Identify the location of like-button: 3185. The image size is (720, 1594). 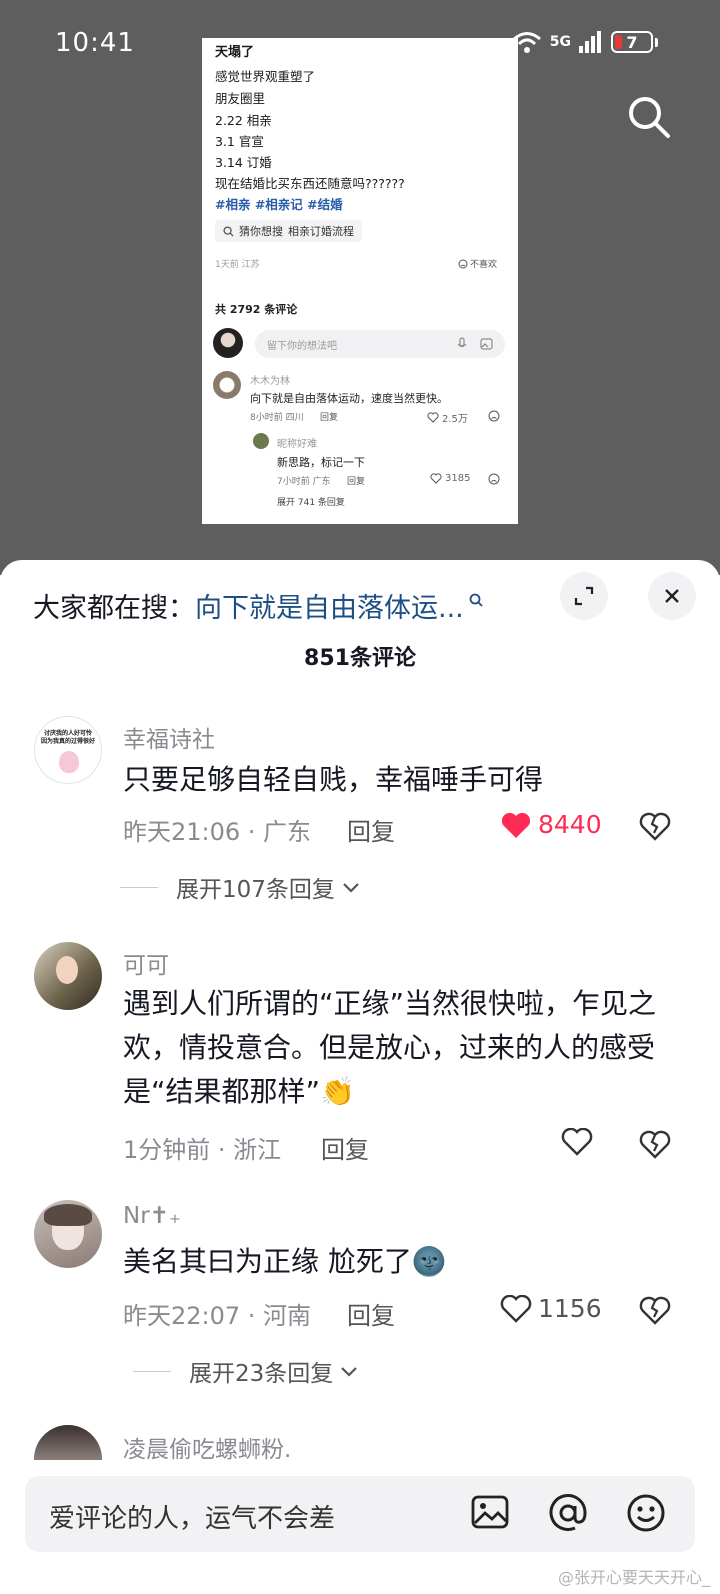
(450, 478).